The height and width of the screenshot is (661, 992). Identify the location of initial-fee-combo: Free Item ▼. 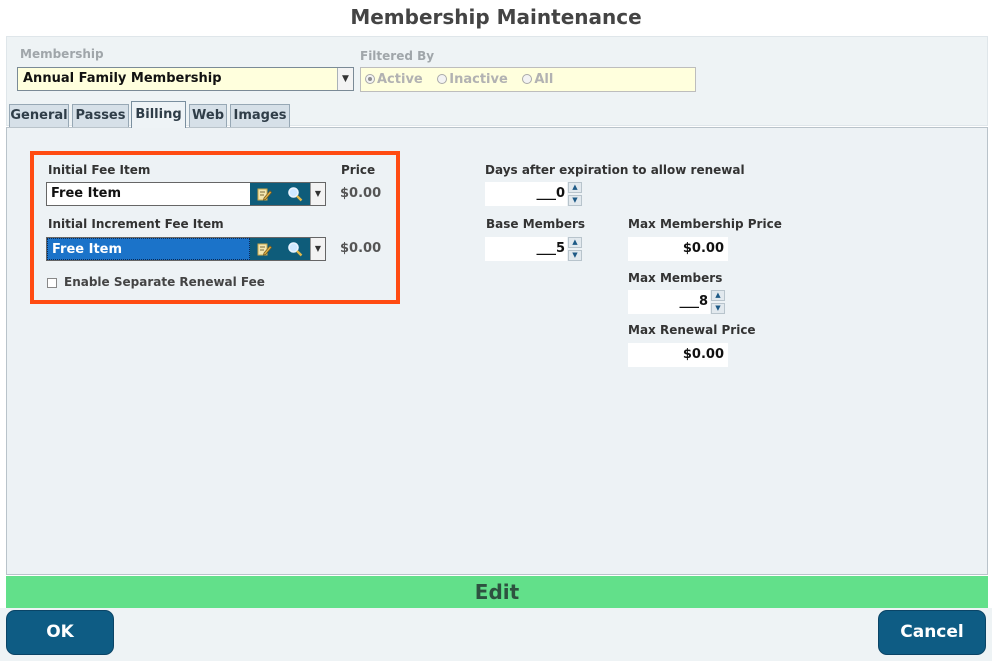
(186, 194).